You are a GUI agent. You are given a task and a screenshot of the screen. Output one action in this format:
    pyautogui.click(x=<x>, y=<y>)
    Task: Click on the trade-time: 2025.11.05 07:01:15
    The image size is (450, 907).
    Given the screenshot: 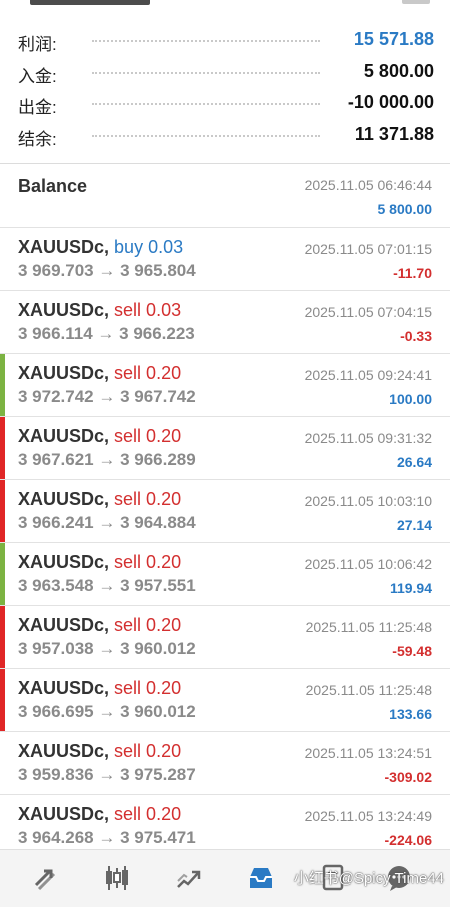 What is the action you would take?
    pyautogui.click(x=368, y=249)
    